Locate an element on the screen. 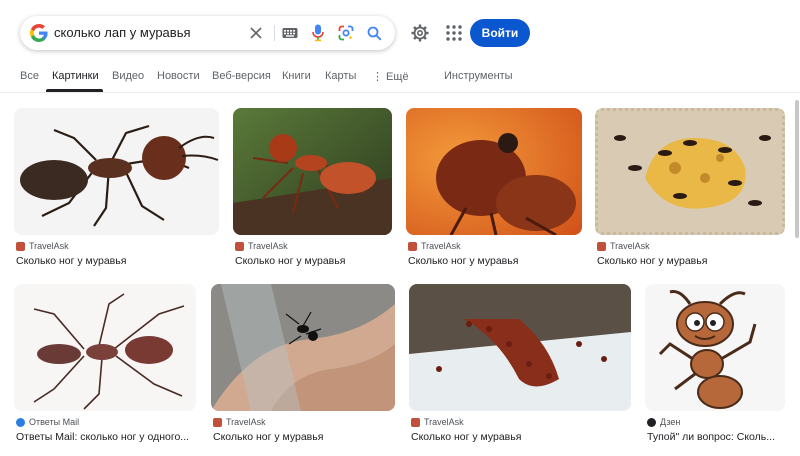 This screenshot has height=456, width=800. tab-images: Картинки is located at coordinates (75, 76).